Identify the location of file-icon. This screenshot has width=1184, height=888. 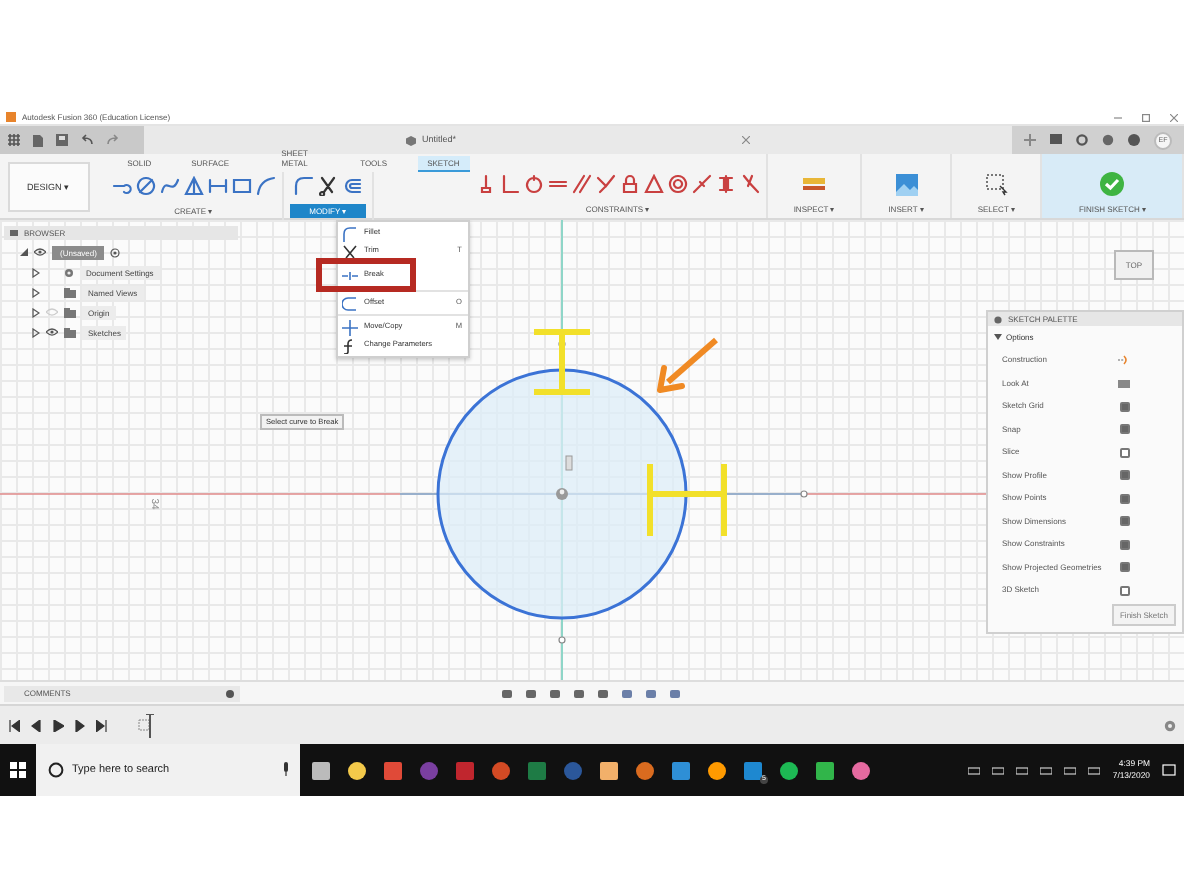
(38, 140).